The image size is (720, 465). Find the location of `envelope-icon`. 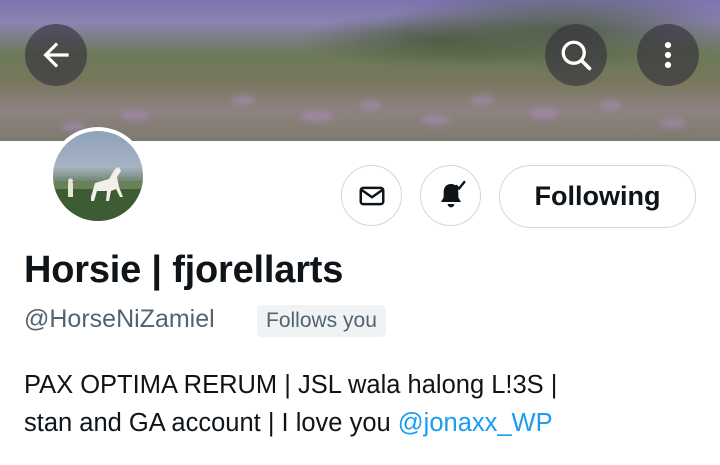

envelope-icon is located at coordinates (371, 195).